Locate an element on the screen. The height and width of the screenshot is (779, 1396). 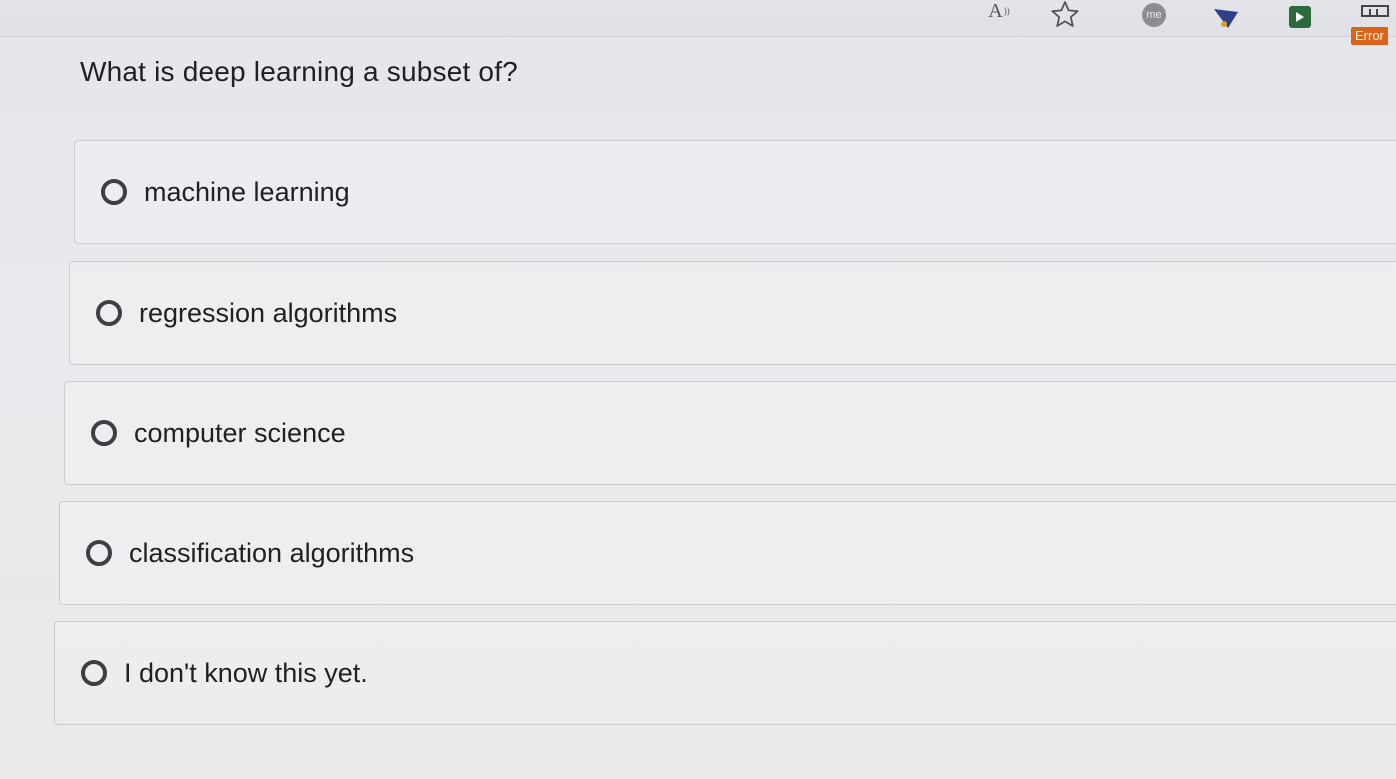
option-label: classification algorithms is located at coordinates (272, 552).